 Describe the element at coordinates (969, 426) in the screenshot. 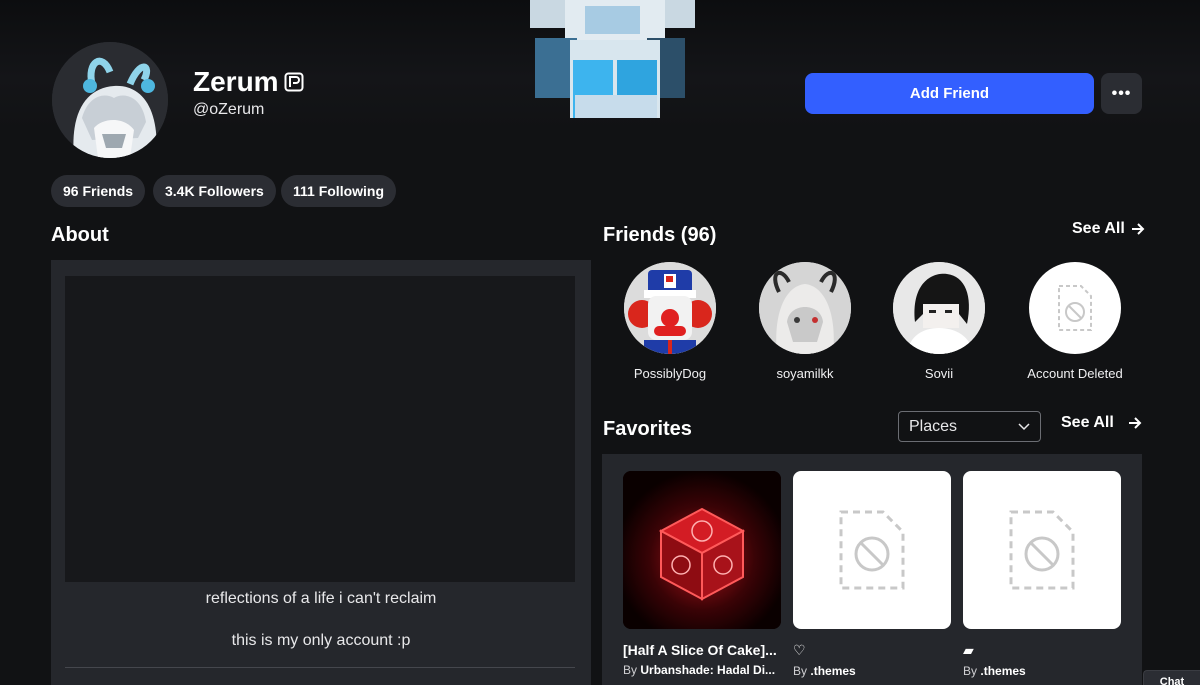

I see `favorites-filter-dropdown: Places` at that location.